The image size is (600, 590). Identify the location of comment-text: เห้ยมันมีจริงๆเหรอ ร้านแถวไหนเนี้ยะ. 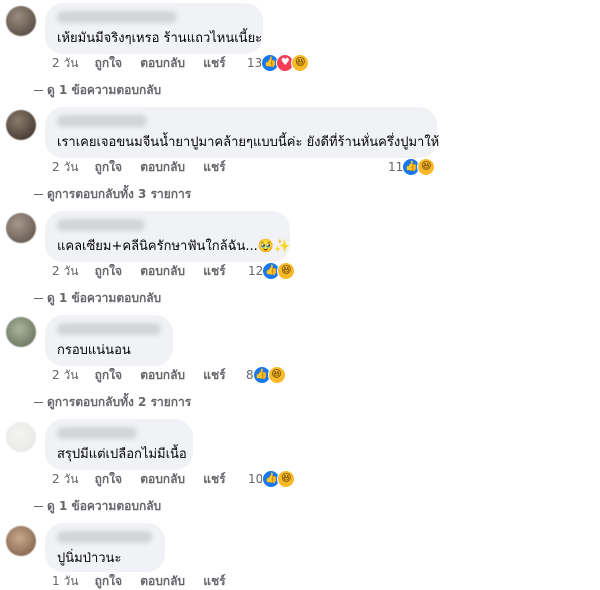
(160, 38).